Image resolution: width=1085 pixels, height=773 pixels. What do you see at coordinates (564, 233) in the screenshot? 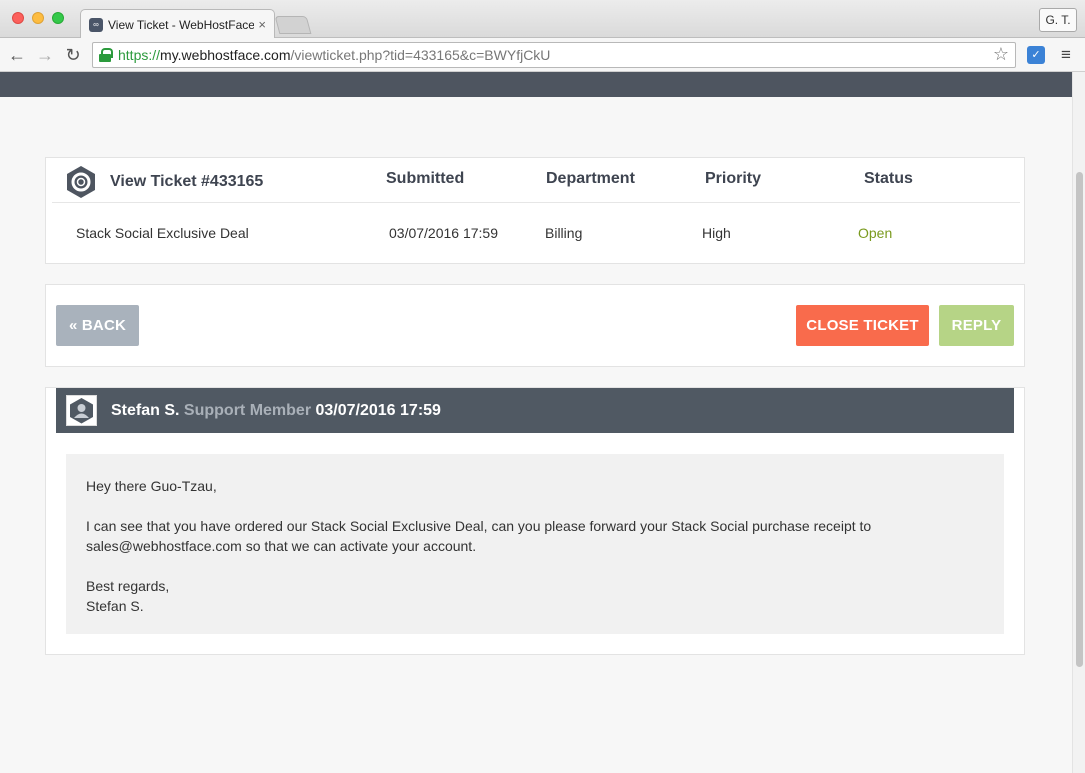
I see `ticket-department: Billing` at bounding box center [564, 233].